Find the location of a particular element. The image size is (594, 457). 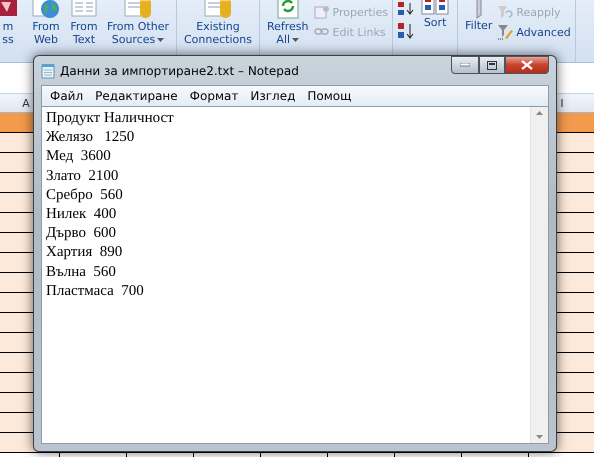

text-line: Дърво 600 is located at coordinates (81, 234).